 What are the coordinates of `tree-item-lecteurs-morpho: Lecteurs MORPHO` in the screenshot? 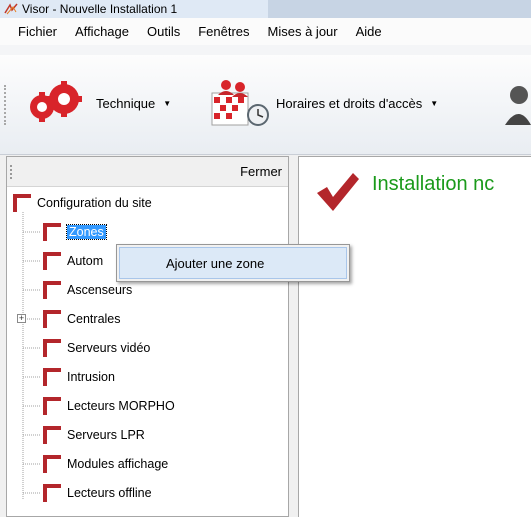 It's located at (147, 405).